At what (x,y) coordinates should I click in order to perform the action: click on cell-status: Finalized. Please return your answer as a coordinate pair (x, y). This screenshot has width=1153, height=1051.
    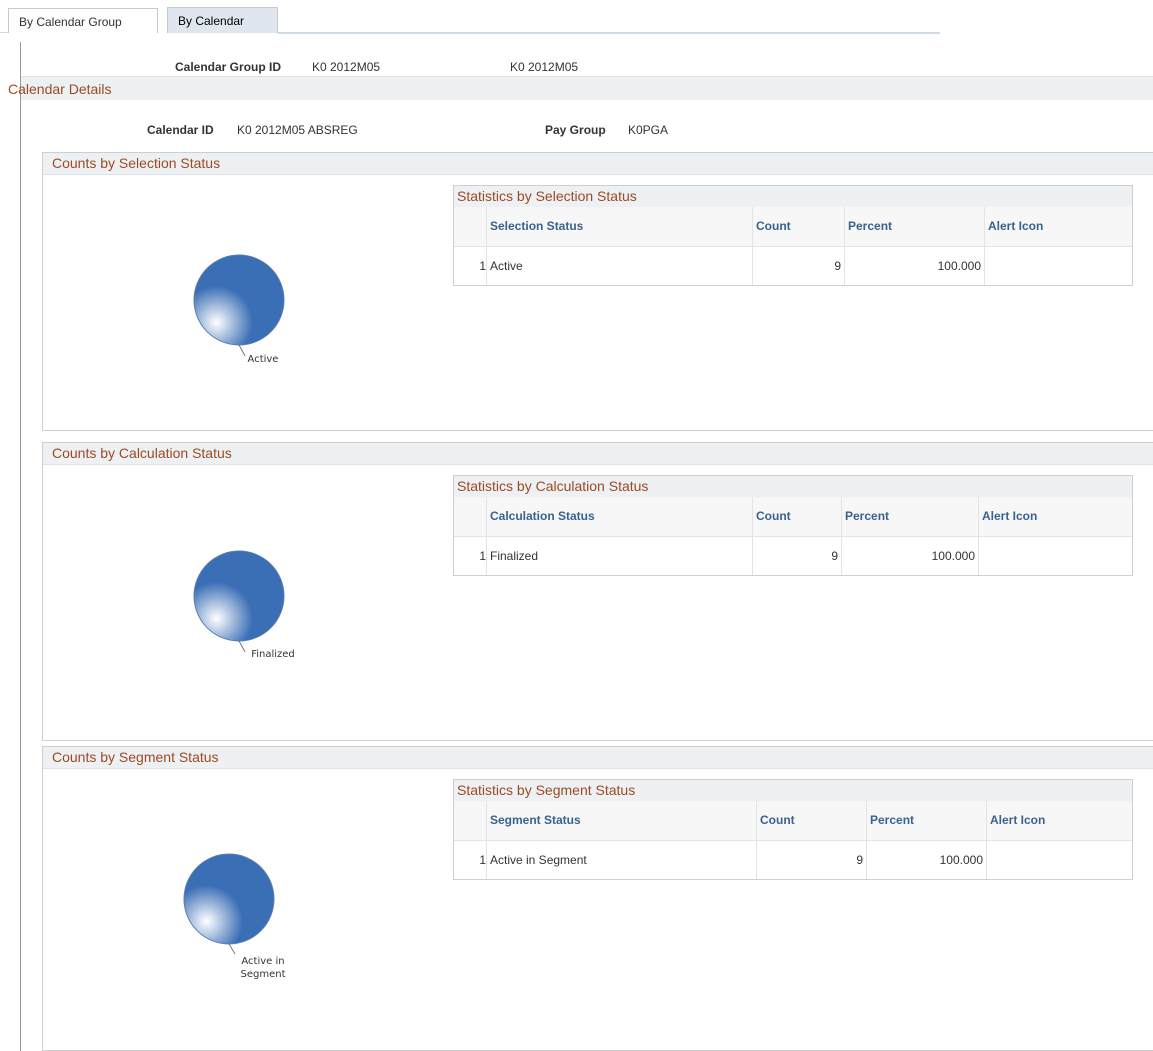
    Looking at the image, I should click on (619, 556).